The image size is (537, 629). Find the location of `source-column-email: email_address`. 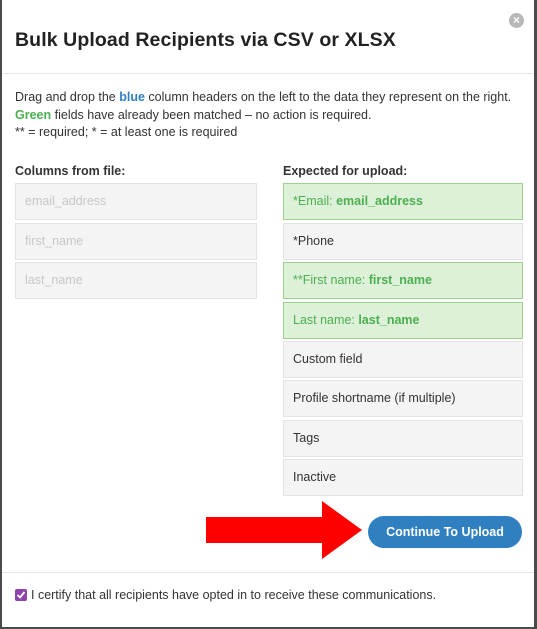

source-column-email: email_address is located at coordinates (136, 201).